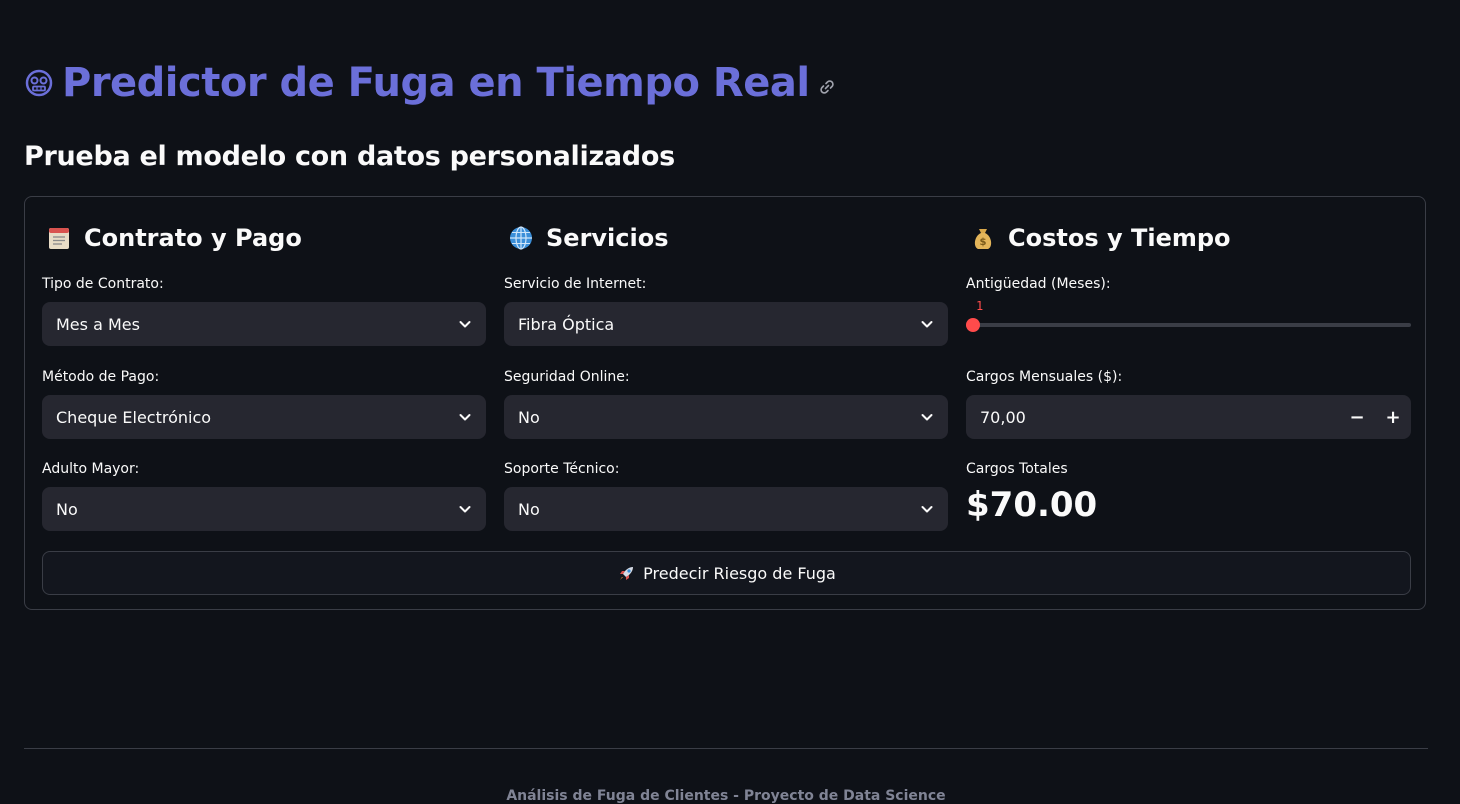 The height and width of the screenshot is (804, 1460). I want to click on online-security-value: No, so click(529, 417).